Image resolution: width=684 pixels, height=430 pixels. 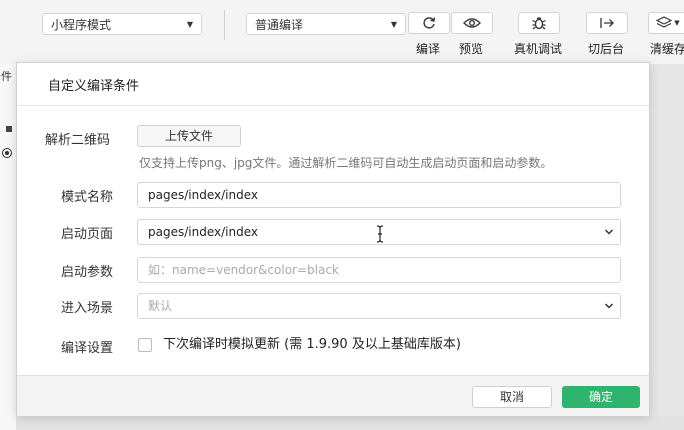 What do you see at coordinates (160, 306) in the screenshot?
I see `scene-value: 默认` at bounding box center [160, 306].